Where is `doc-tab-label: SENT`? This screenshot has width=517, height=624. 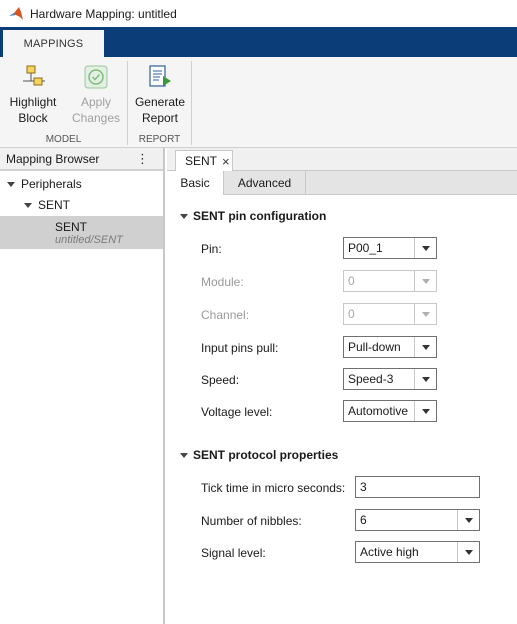 doc-tab-label: SENT is located at coordinates (201, 161).